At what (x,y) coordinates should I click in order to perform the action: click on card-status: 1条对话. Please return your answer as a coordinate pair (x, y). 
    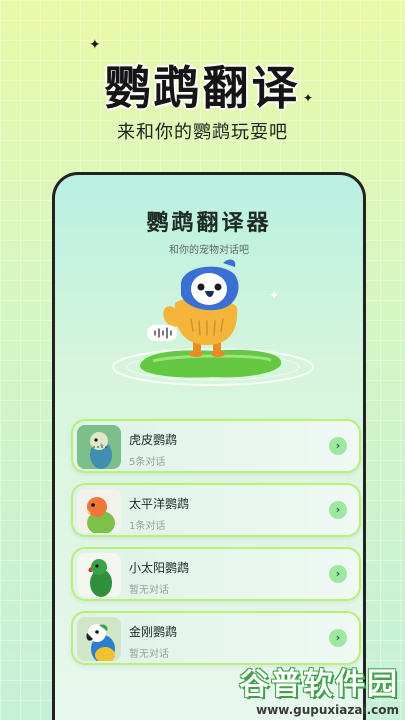
    Looking at the image, I should click on (147, 526).